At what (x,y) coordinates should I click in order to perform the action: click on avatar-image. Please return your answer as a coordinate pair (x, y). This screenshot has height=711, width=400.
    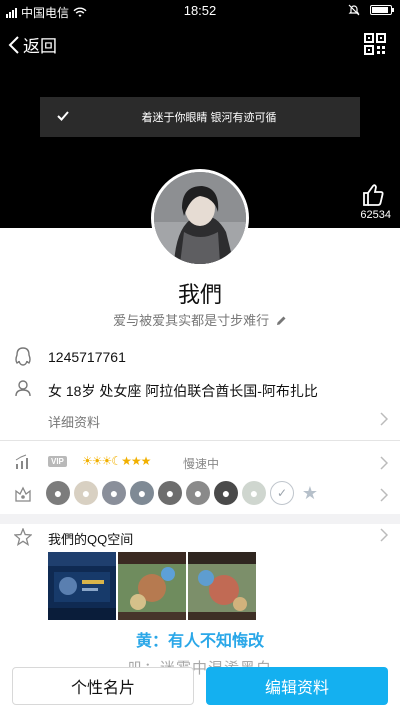
    Looking at the image, I should click on (200, 218).